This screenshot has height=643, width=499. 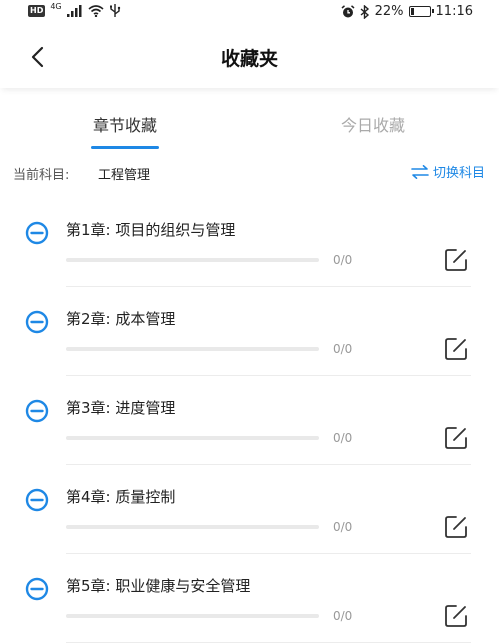 What do you see at coordinates (412, 11) in the screenshot?
I see `battery-level` at bounding box center [412, 11].